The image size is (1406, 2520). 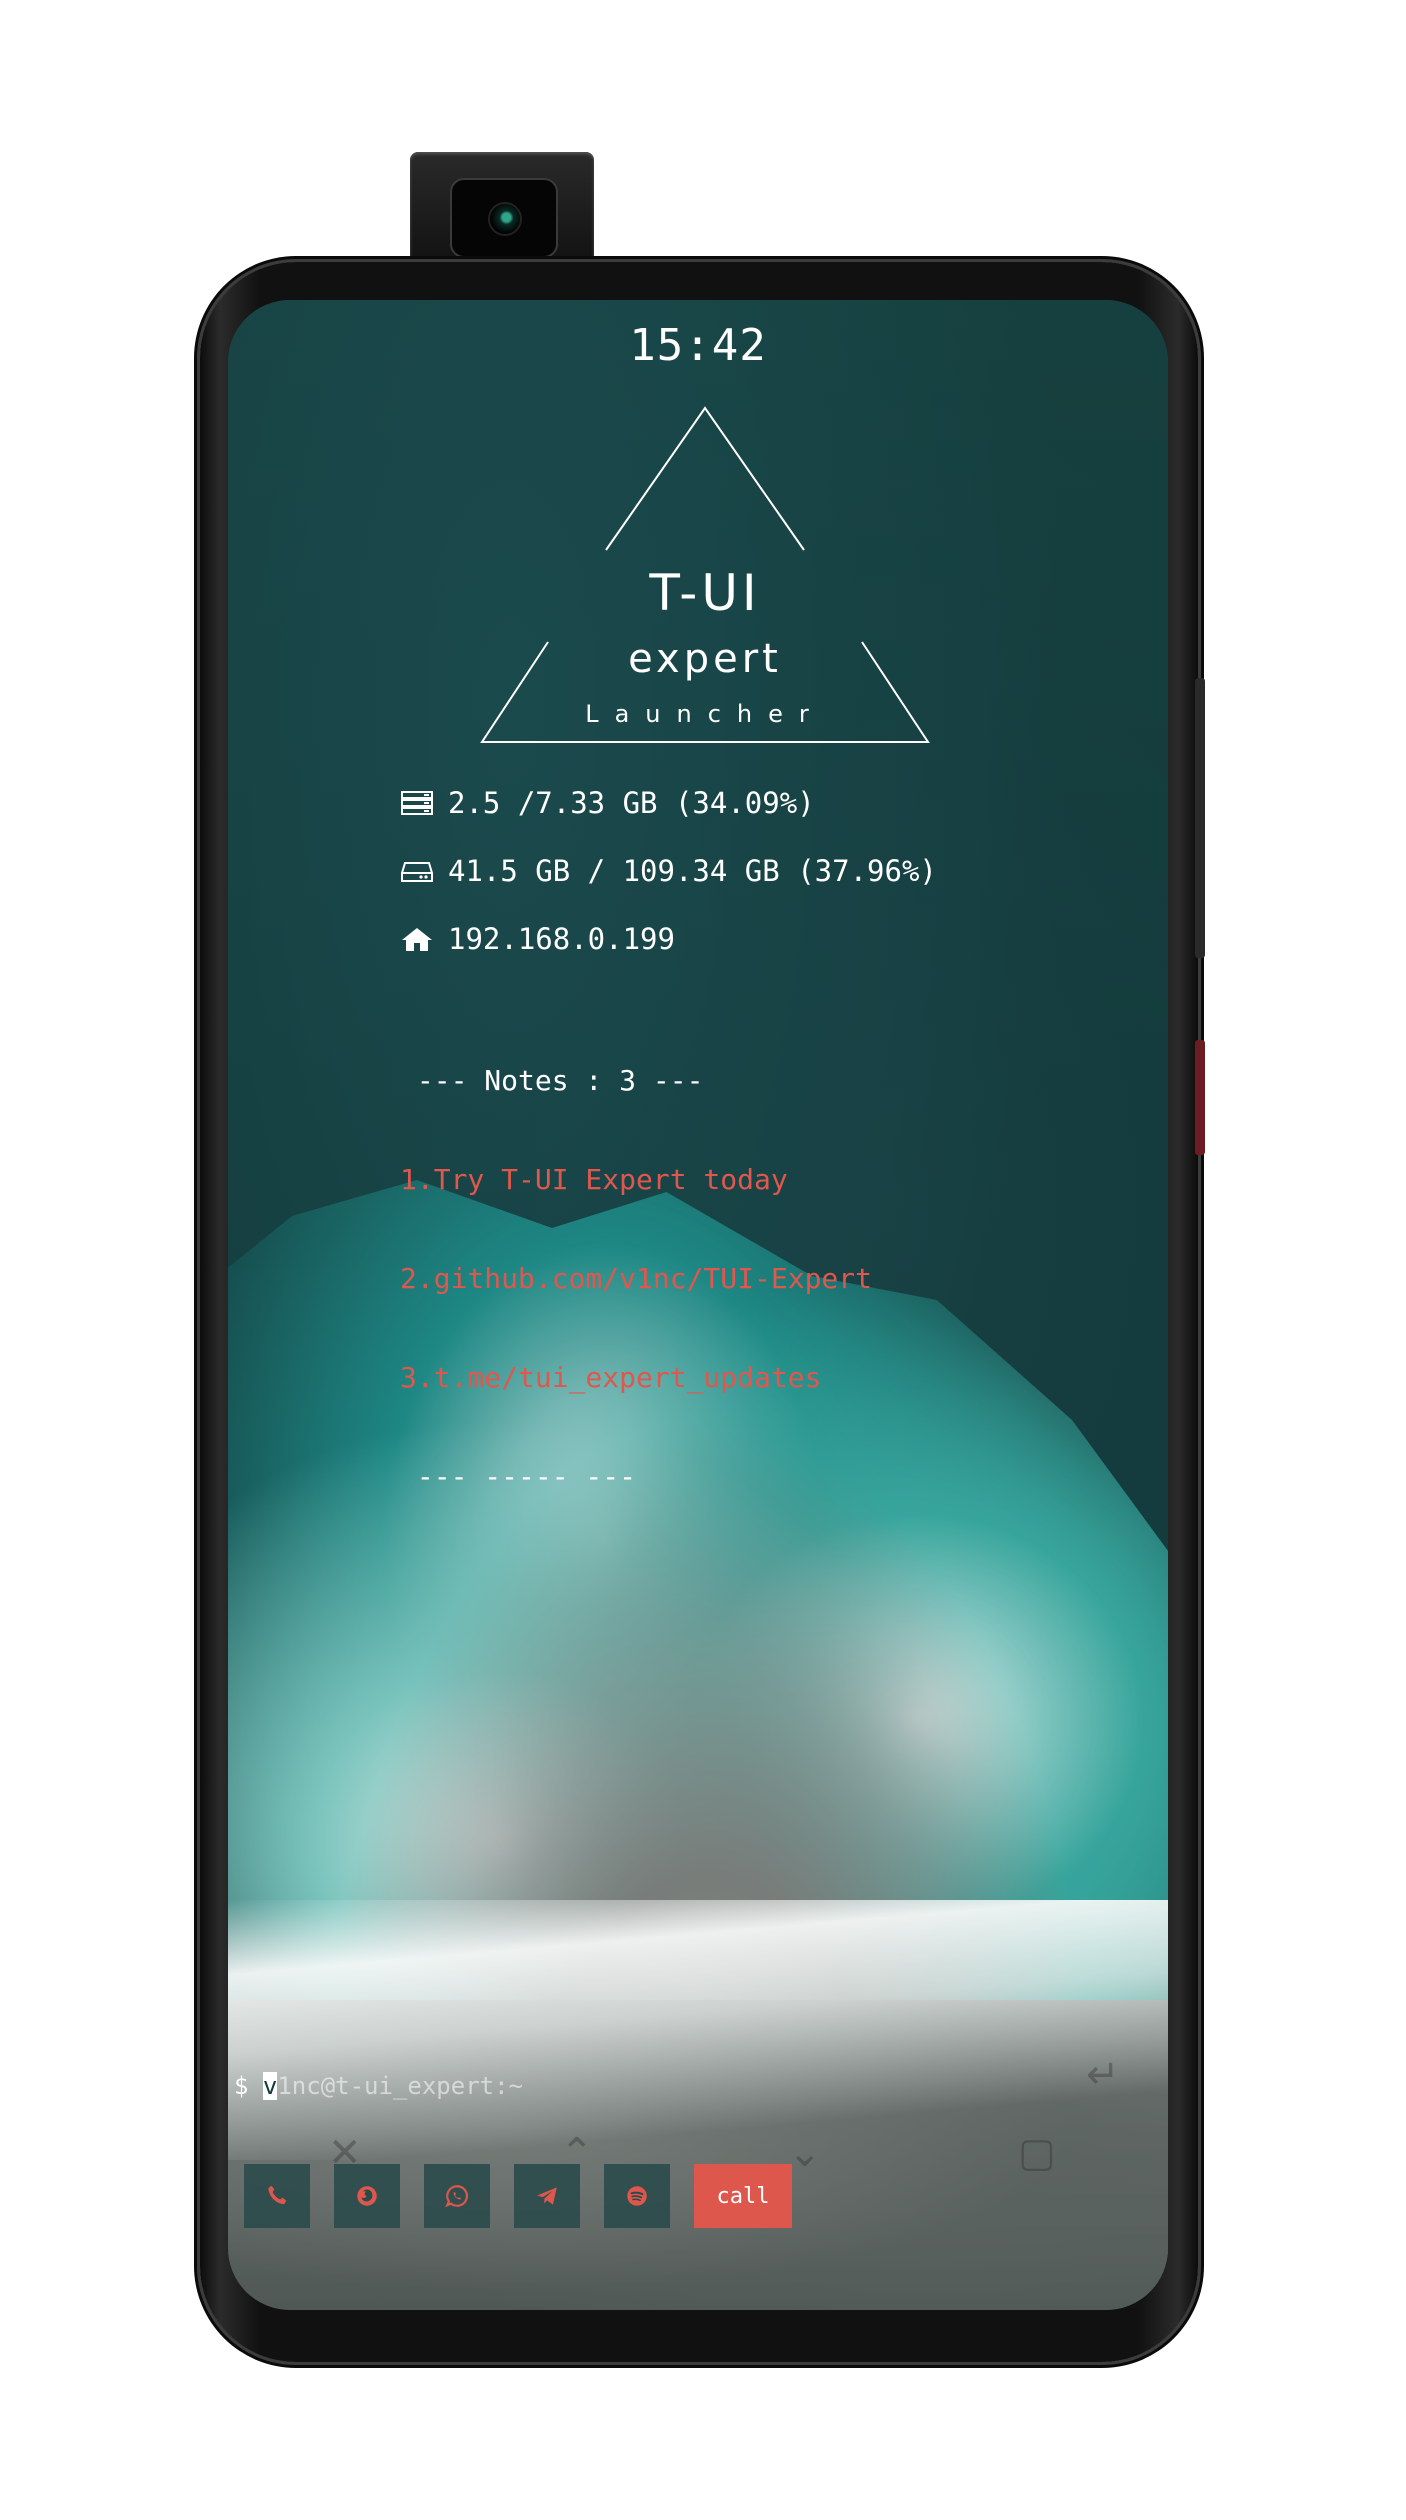 I want to click on notes-footer: --- ----- ---, so click(x=518, y=1476).